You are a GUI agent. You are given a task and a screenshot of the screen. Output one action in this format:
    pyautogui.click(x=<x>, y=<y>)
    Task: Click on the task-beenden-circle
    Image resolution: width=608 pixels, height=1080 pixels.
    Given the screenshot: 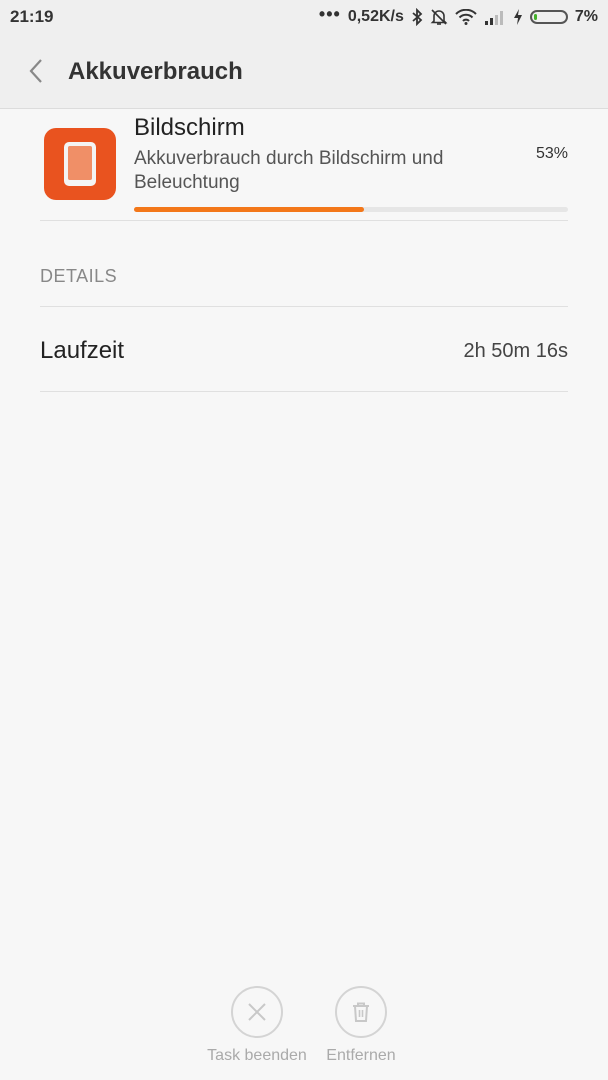 What is the action you would take?
    pyautogui.click(x=257, y=1012)
    